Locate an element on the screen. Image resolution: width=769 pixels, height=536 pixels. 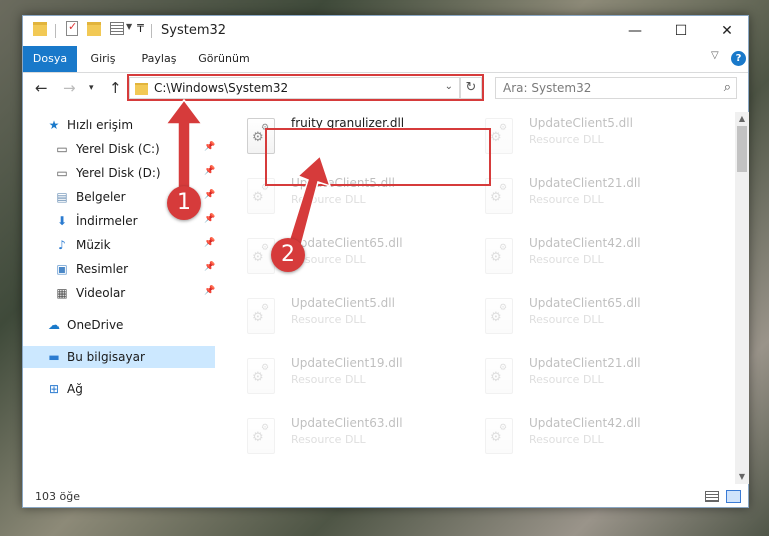
star-icon: ★ is located at coordinates (54, 125).